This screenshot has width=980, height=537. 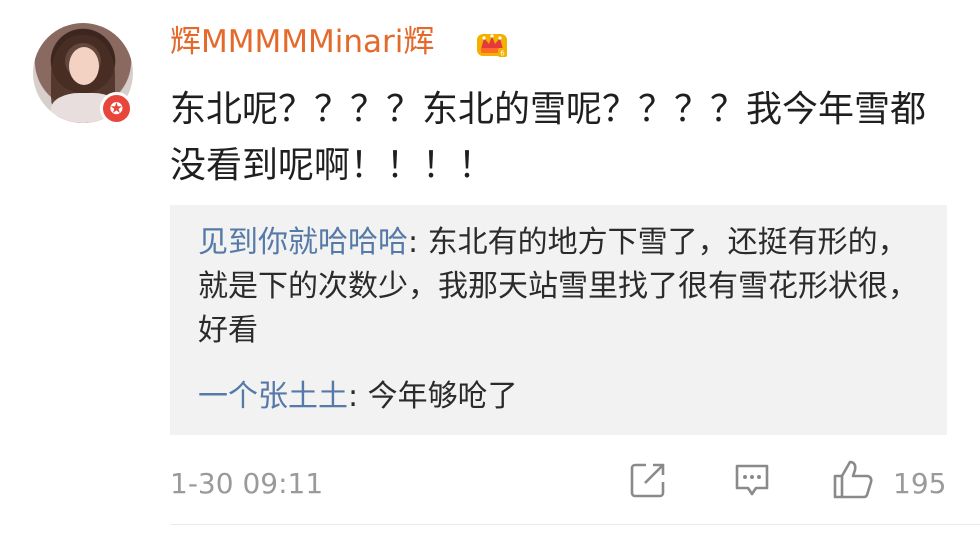 I want to click on crown-badge-icon: 6, so click(x=492, y=46).